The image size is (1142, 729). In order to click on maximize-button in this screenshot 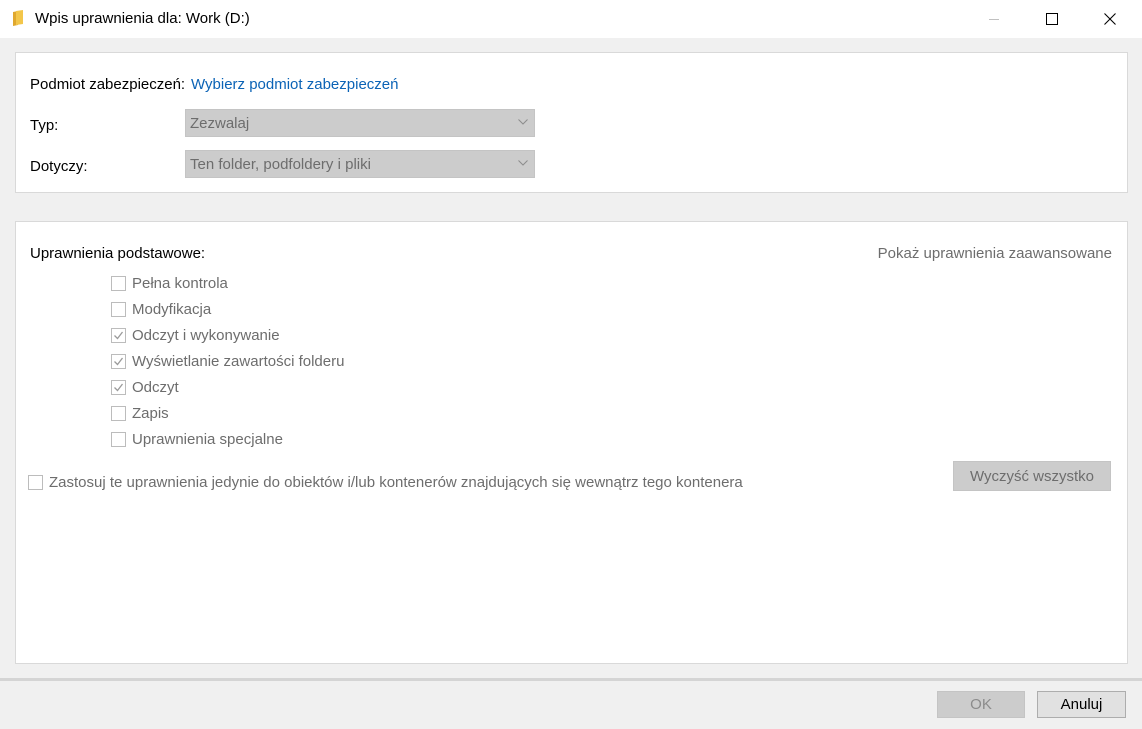, I will do `click(1052, 19)`.